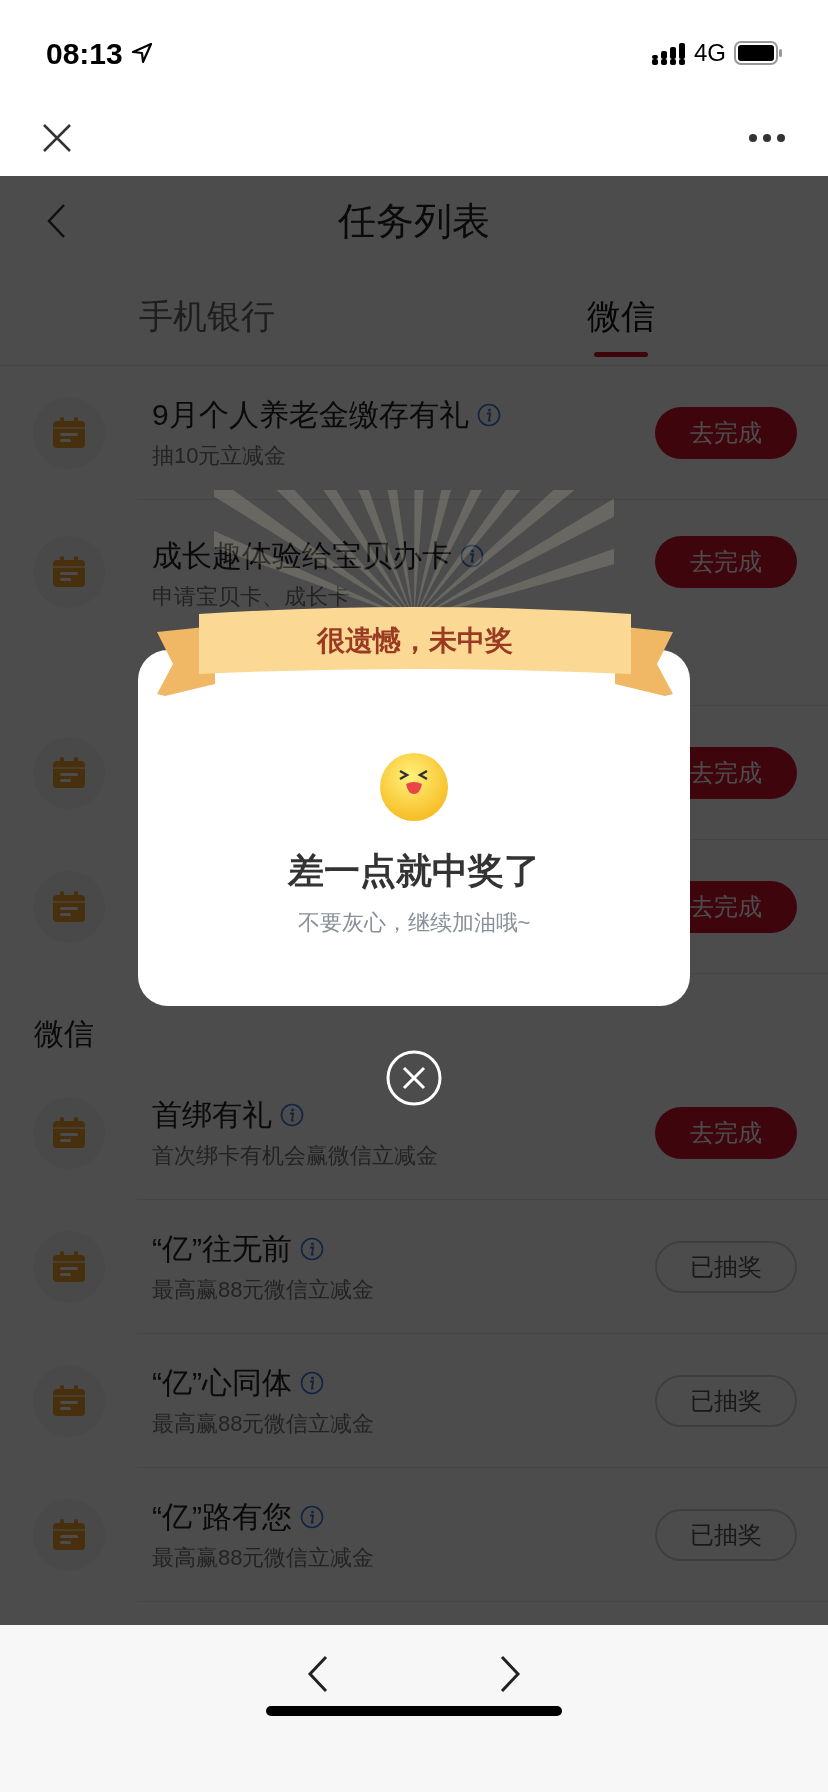 The width and height of the screenshot is (828, 1792). Describe the element at coordinates (414, 641) in the screenshot. I see `ribbon-text: 很遗憾，未中奖` at that location.